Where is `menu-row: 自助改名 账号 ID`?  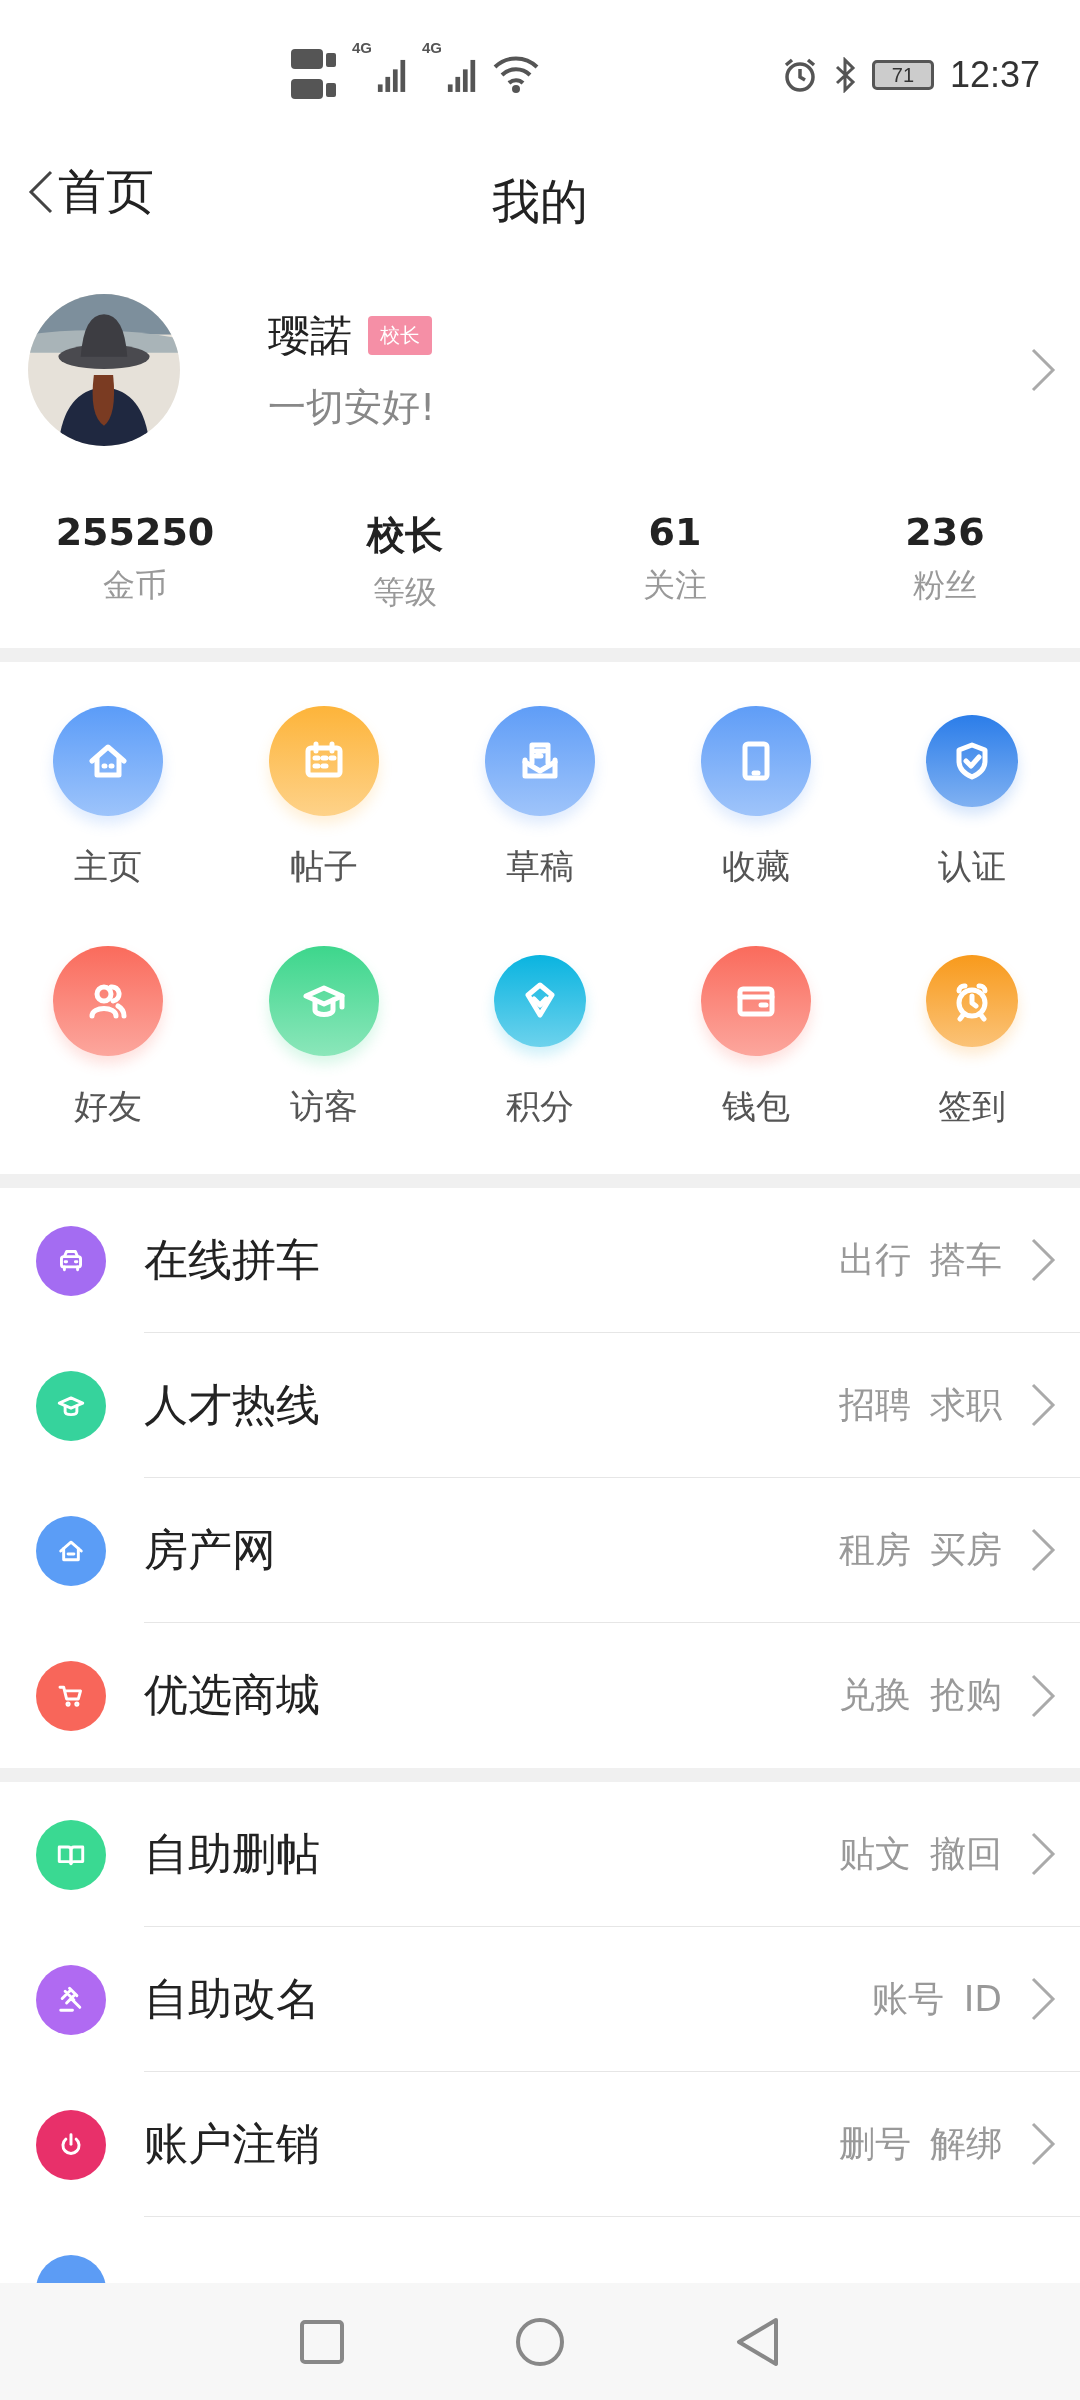
menu-row: 自助改名 账号 ID is located at coordinates (612, 1999).